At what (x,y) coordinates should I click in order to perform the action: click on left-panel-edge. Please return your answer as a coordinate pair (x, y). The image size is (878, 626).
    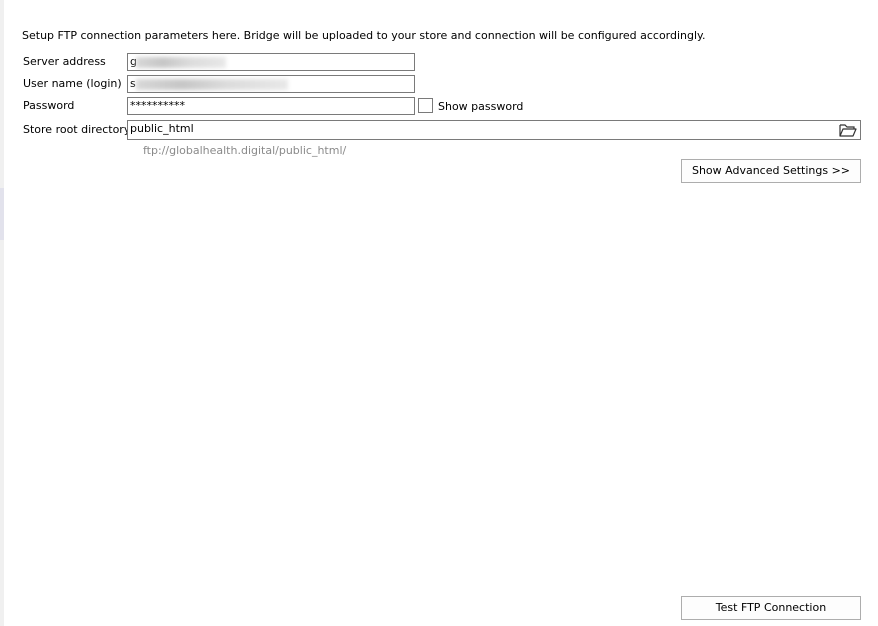
    Looking at the image, I should click on (2, 313).